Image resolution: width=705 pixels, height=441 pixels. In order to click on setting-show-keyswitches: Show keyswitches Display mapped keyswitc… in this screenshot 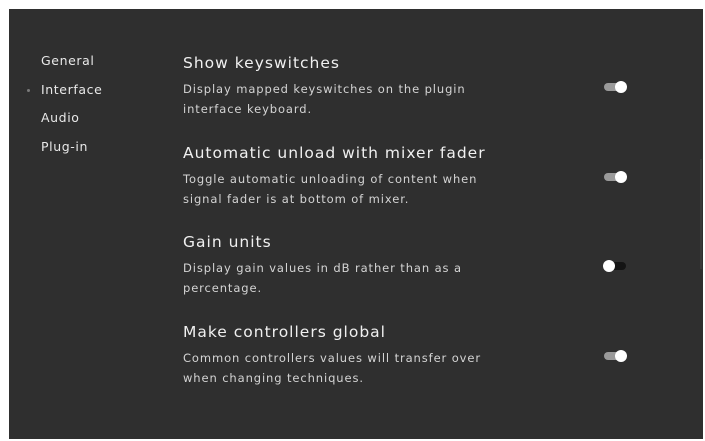, I will do `click(413, 98)`.